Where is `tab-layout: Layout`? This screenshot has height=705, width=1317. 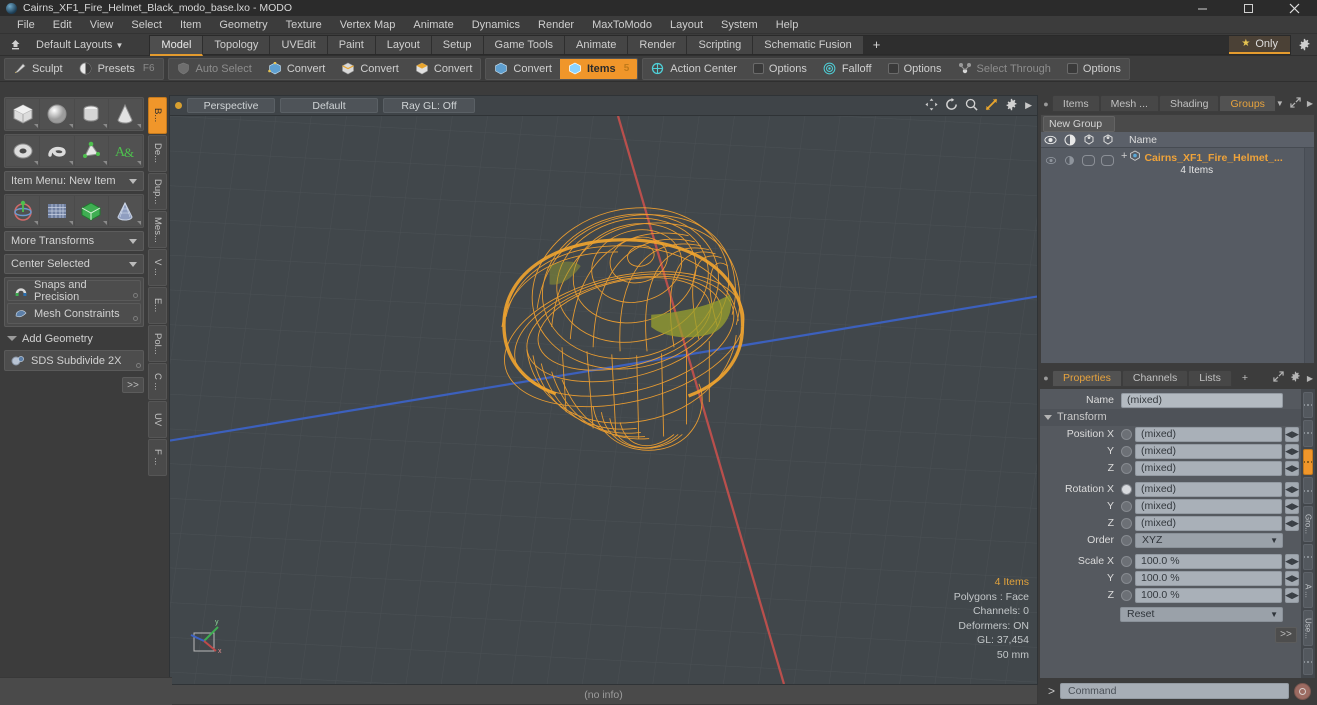
tab-layout: Layout is located at coordinates (403, 44).